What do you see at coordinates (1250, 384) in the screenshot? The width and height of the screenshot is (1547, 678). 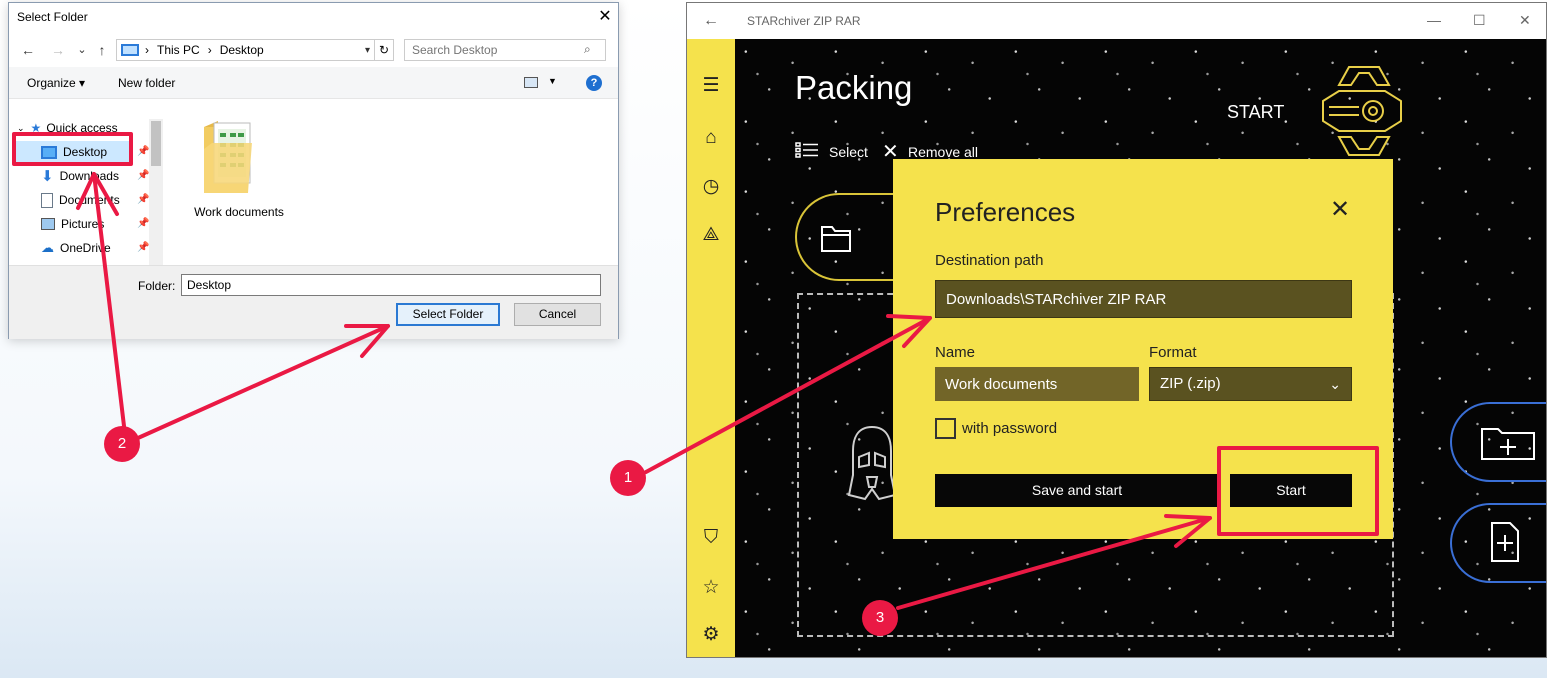 I see `format-dropdown: ZIP (.zip) ⌄` at bounding box center [1250, 384].